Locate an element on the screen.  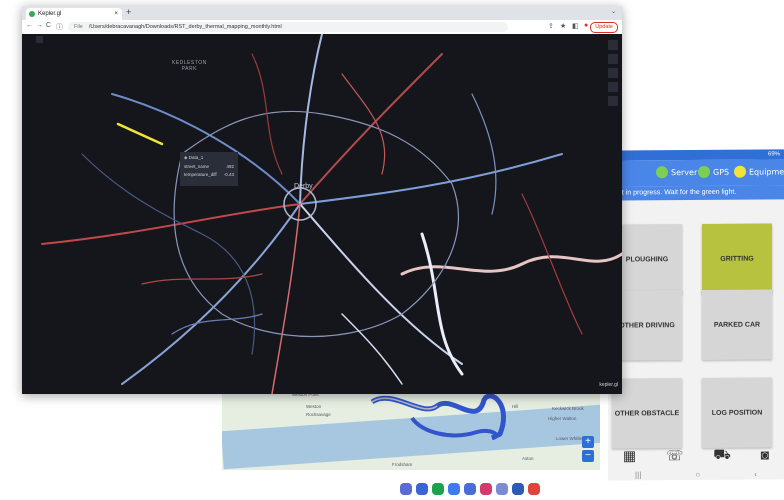
update-button: Update is located at coordinates (604, 27).